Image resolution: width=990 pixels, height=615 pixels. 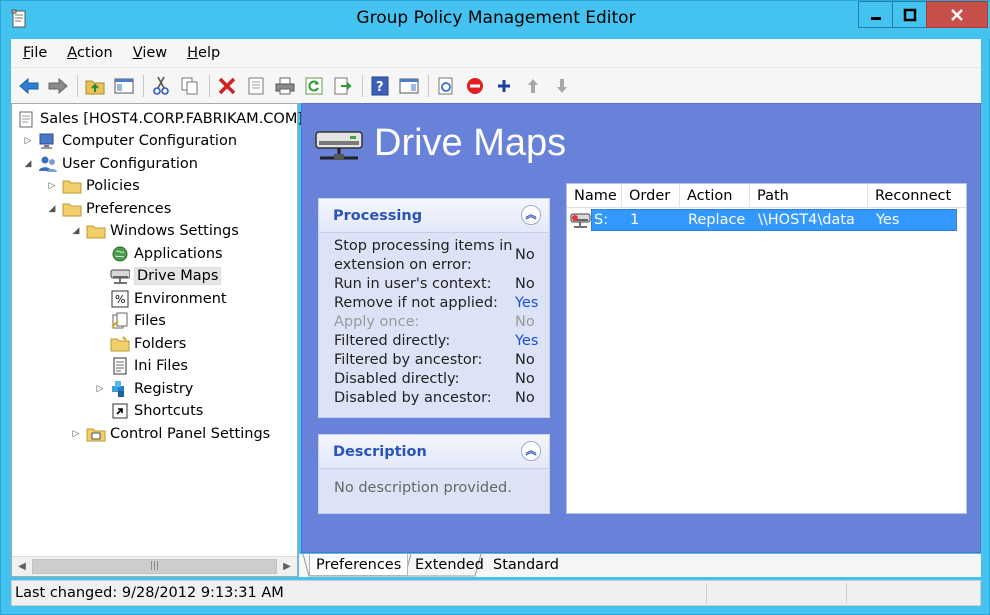 What do you see at coordinates (256, 86) in the screenshot?
I see `properties-button` at bounding box center [256, 86].